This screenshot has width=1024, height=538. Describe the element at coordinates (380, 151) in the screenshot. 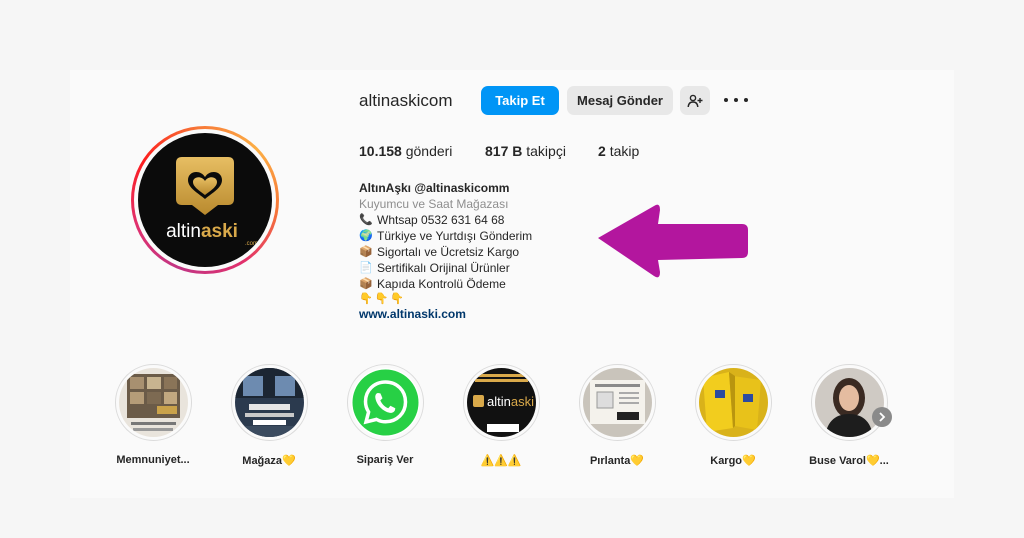

I see `posts-value: 10.158` at that location.